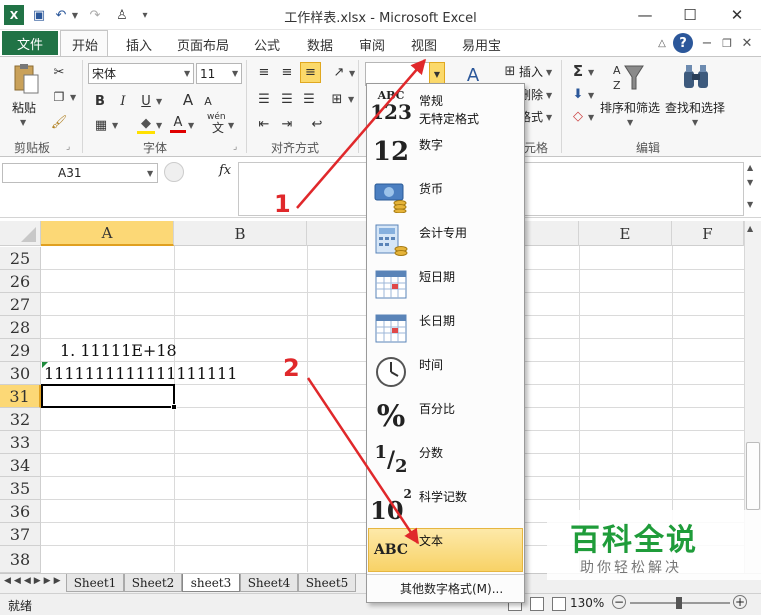 This screenshot has height=615, width=761. I want to click on sheet-tab-sheet2: Sheet2, so click(153, 583).